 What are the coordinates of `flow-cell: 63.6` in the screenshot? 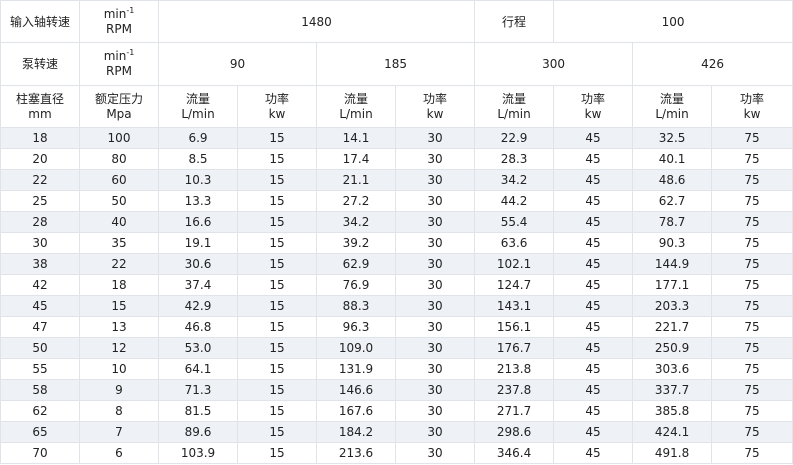 It's located at (514, 243).